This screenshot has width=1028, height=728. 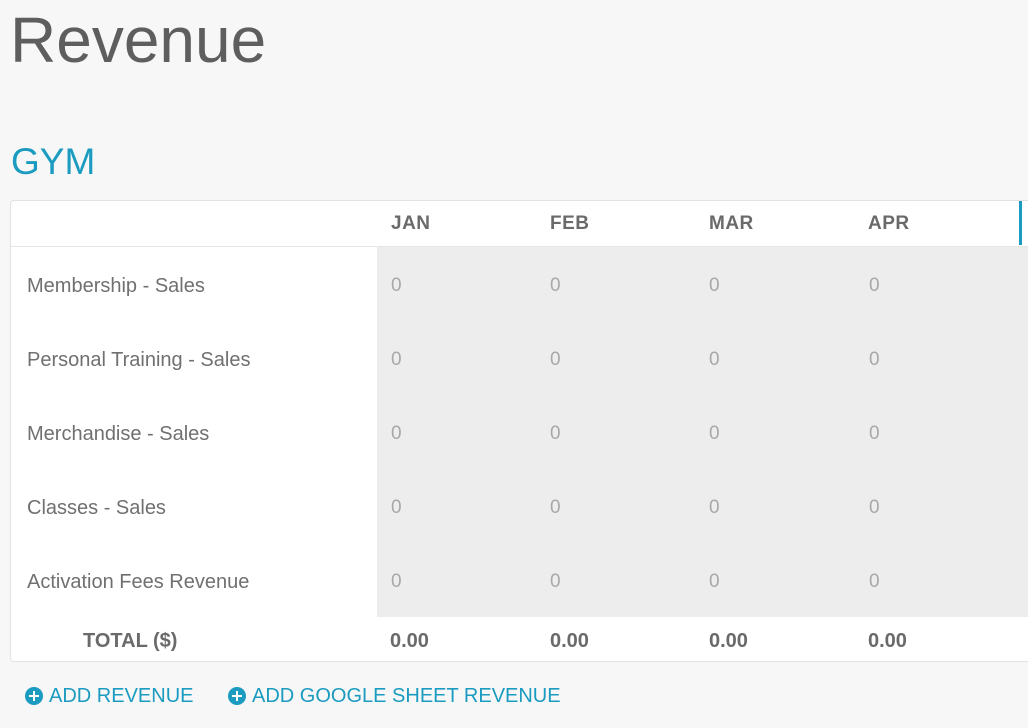 I want to click on add-revenue-label: ADD REVENUE, so click(x=121, y=696).